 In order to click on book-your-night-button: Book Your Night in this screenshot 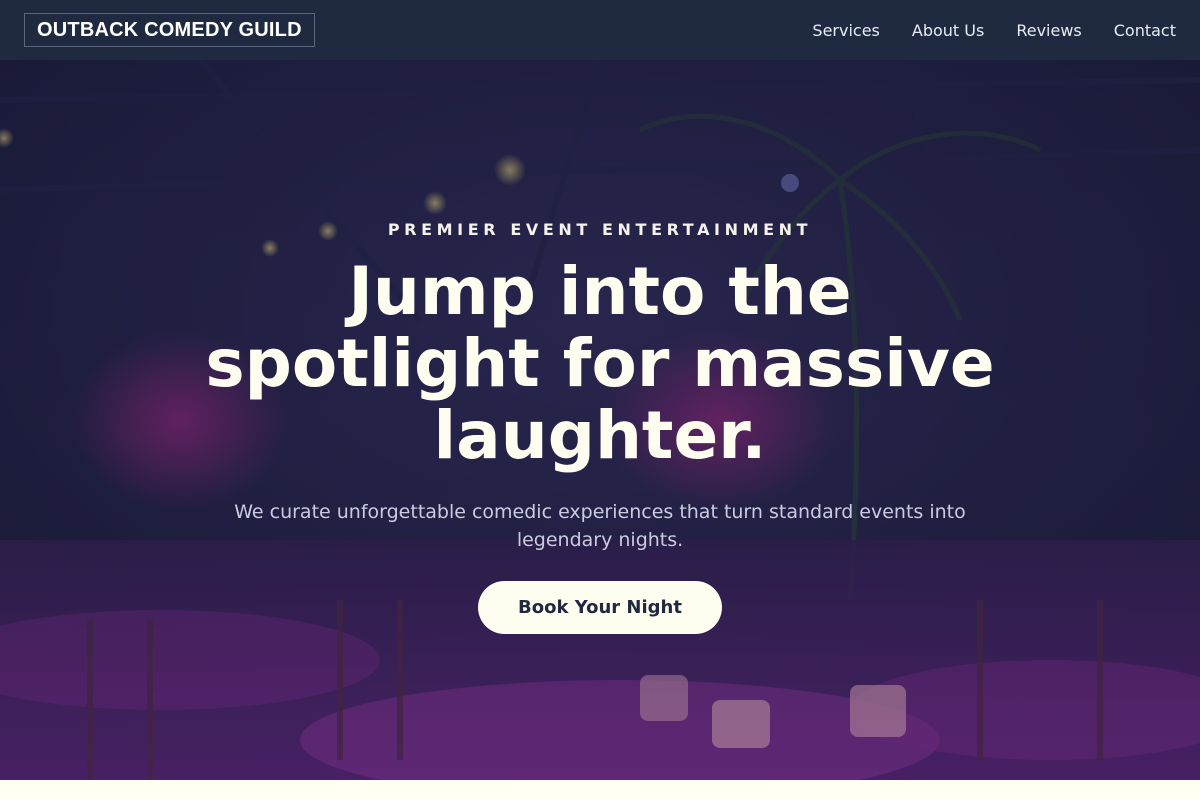, I will do `click(600, 607)`.